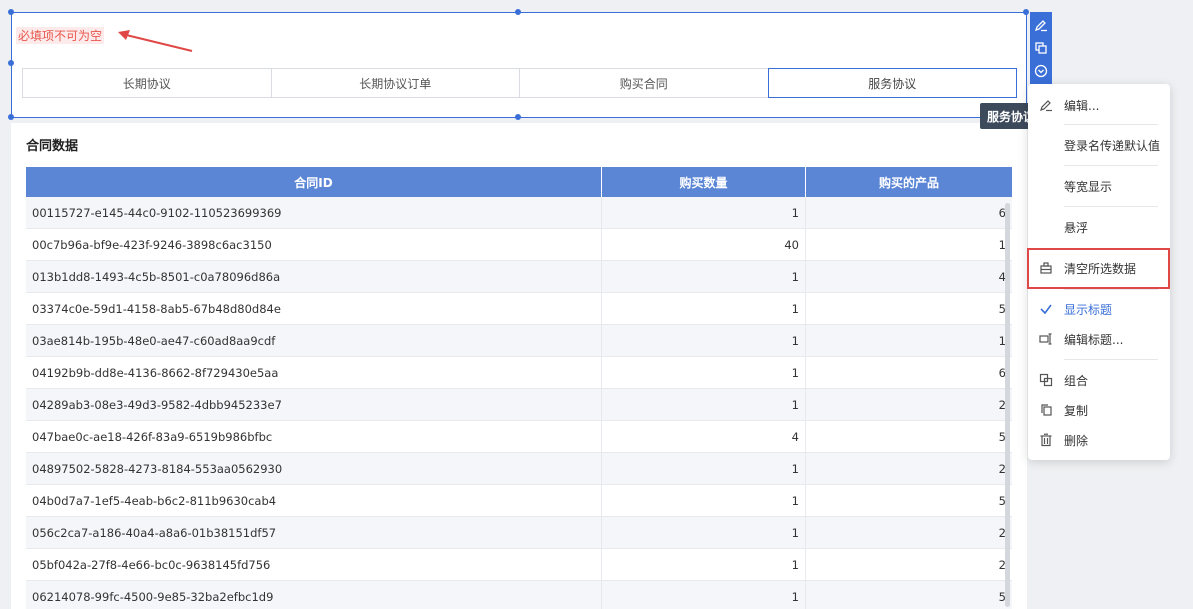  I want to click on menu-item-label: 复制, so click(1076, 410).